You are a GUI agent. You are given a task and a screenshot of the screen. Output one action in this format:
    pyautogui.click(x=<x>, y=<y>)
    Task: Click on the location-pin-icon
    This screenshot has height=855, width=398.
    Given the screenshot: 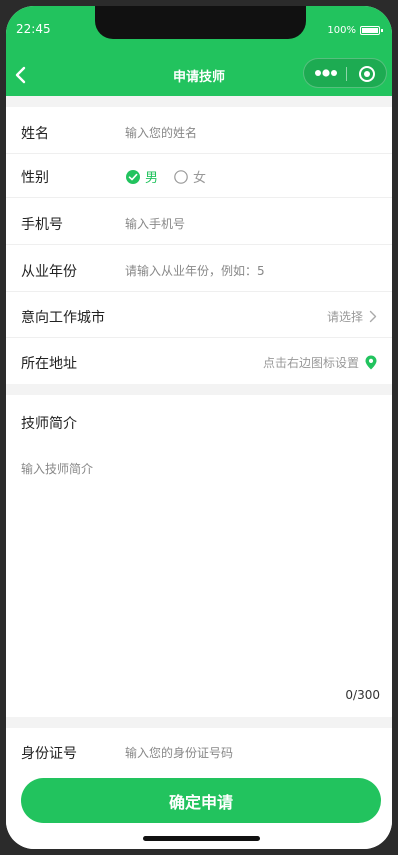 What is the action you would take?
    pyautogui.click(x=371, y=362)
    